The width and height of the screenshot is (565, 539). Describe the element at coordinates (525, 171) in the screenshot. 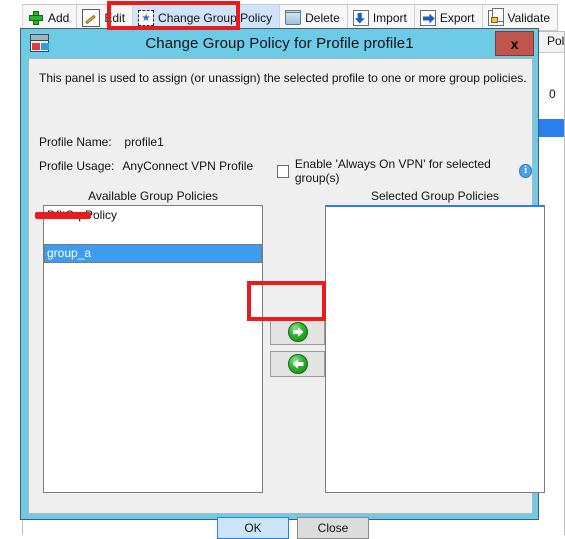

I see `info-icon: i` at that location.